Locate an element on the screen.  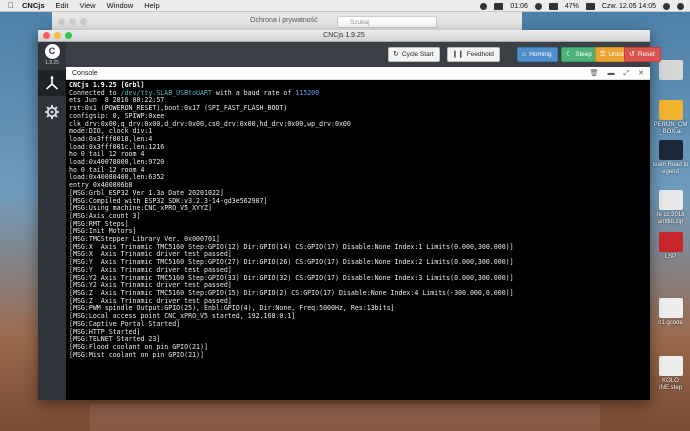
desktop-file: re cc 2018 amtlib.zip is located at coordinates (670, 208).